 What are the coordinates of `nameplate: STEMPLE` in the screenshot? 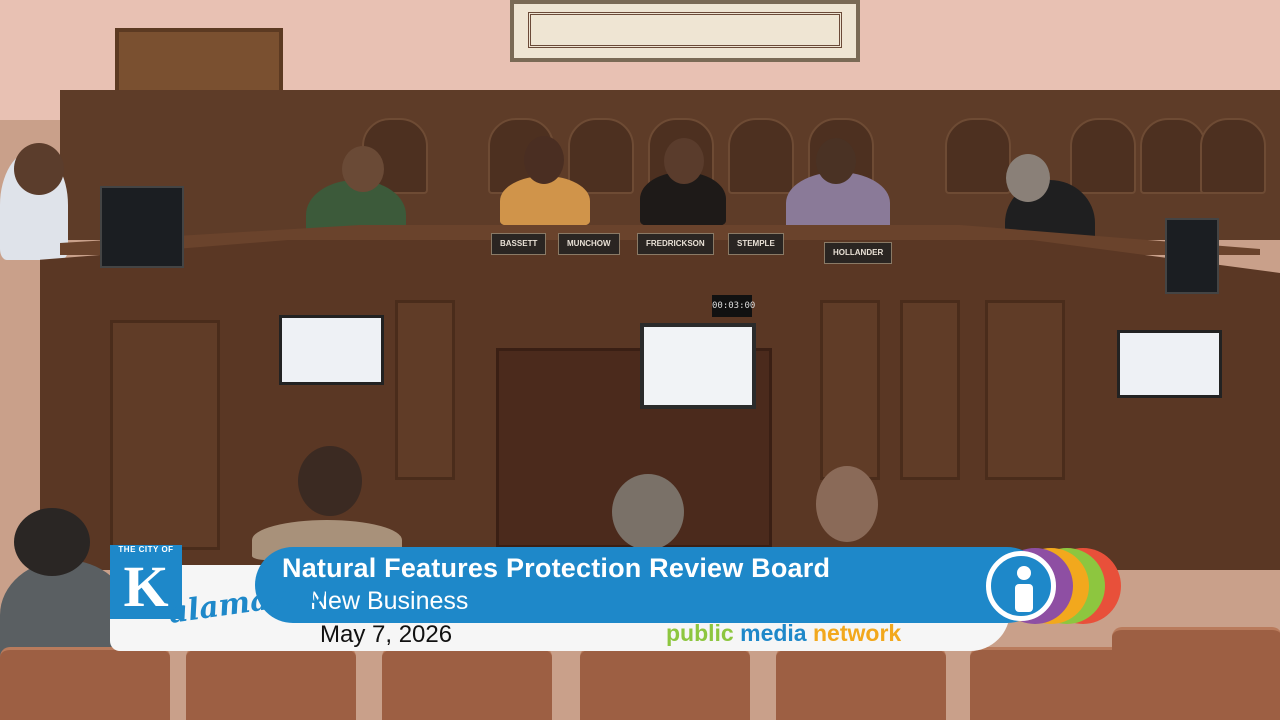 It's located at (756, 244).